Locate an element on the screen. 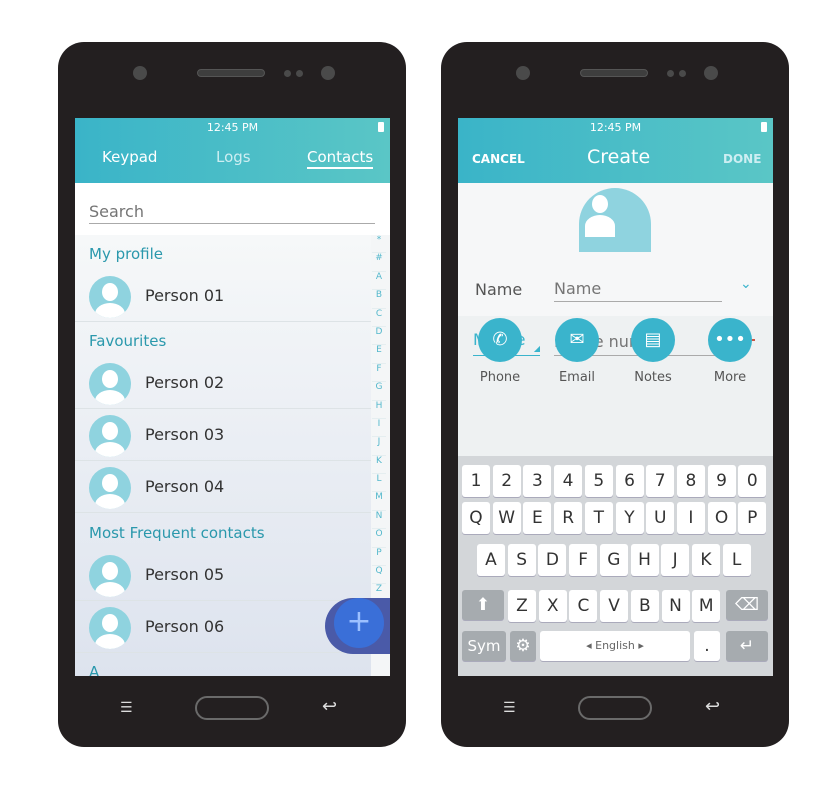  sym-key: Sym is located at coordinates (484, 646).